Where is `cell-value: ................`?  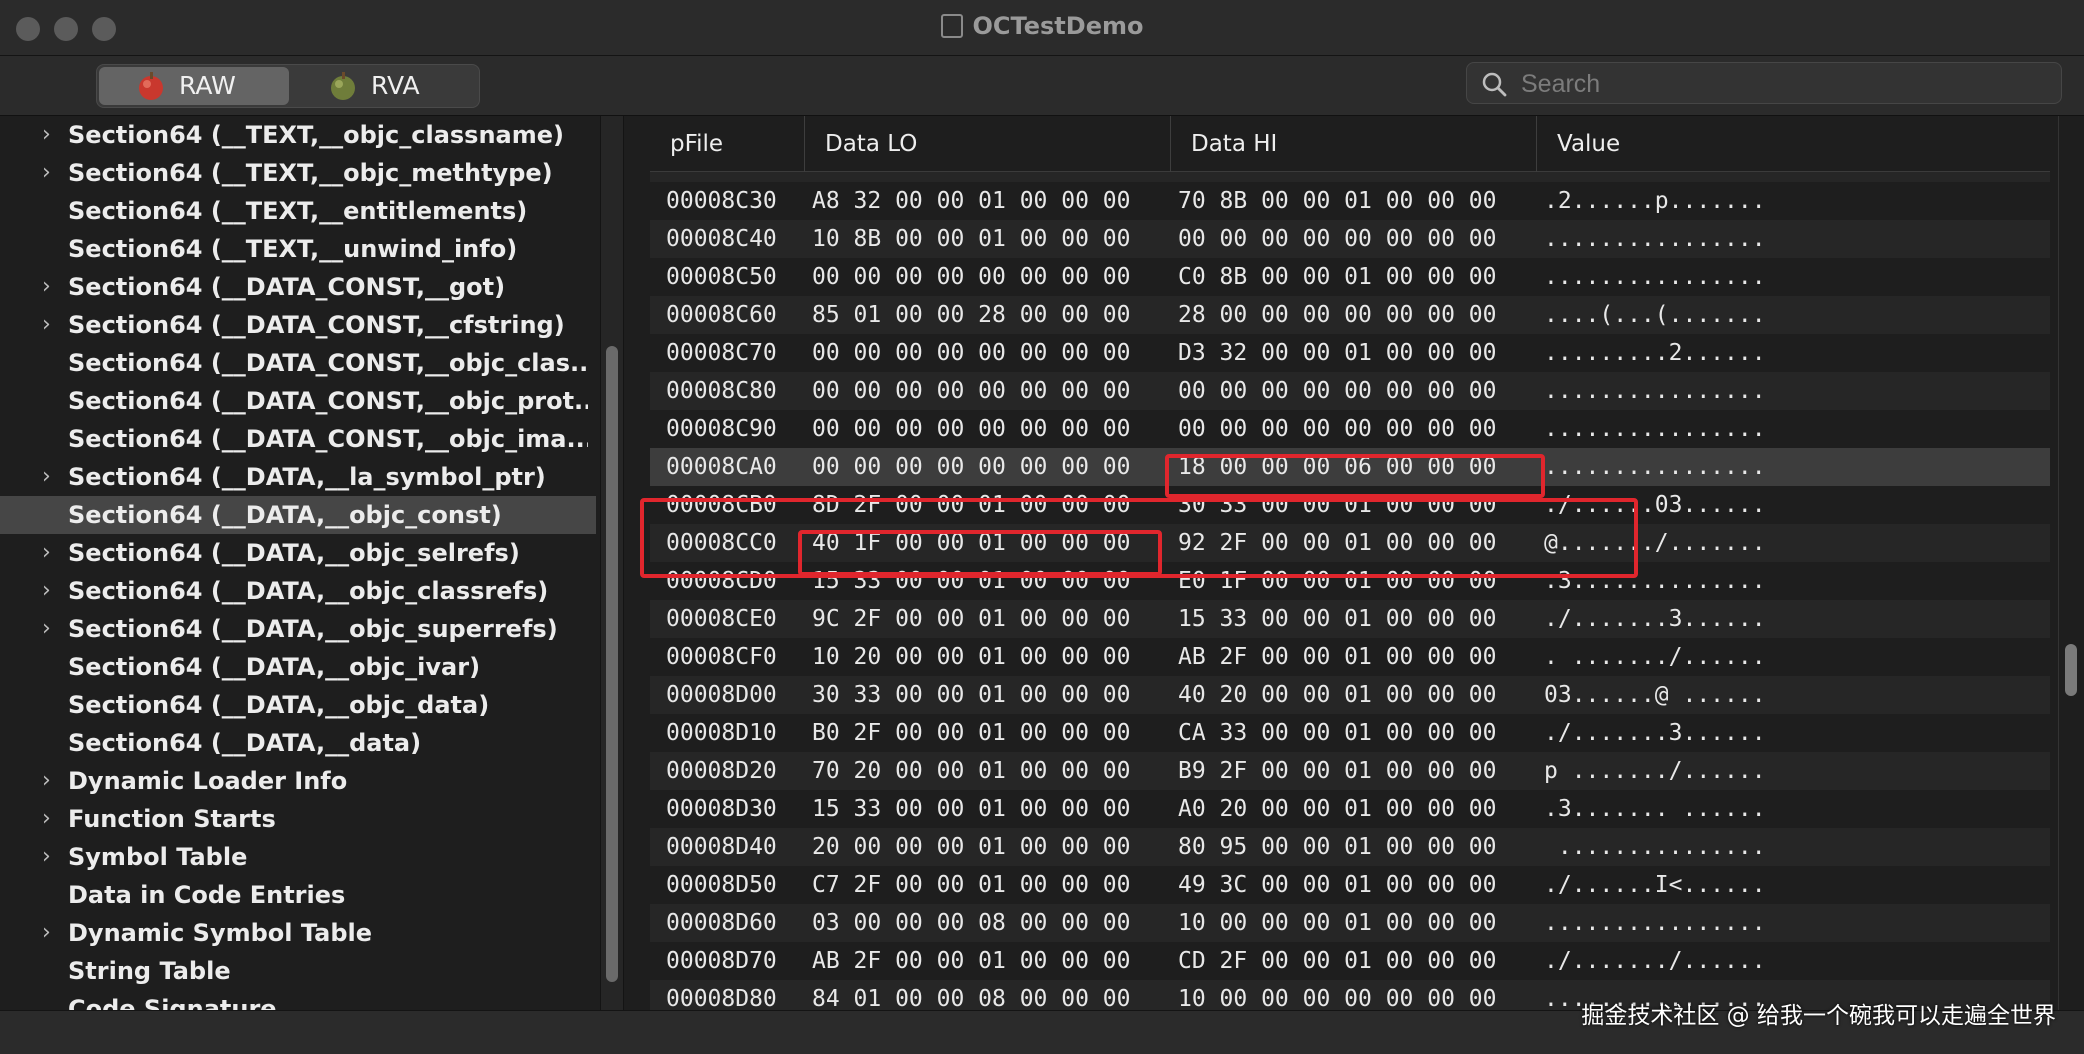 cell-value: ................ is located at coordinates (1655, 923).